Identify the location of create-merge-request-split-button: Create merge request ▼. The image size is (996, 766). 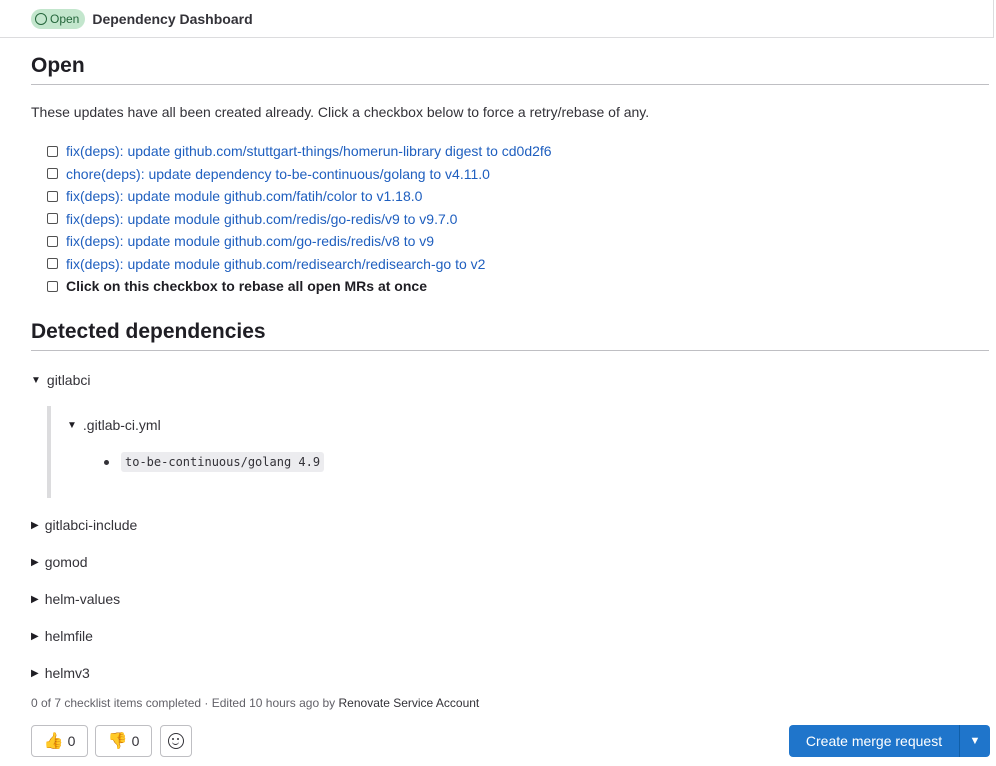
(889, 741).